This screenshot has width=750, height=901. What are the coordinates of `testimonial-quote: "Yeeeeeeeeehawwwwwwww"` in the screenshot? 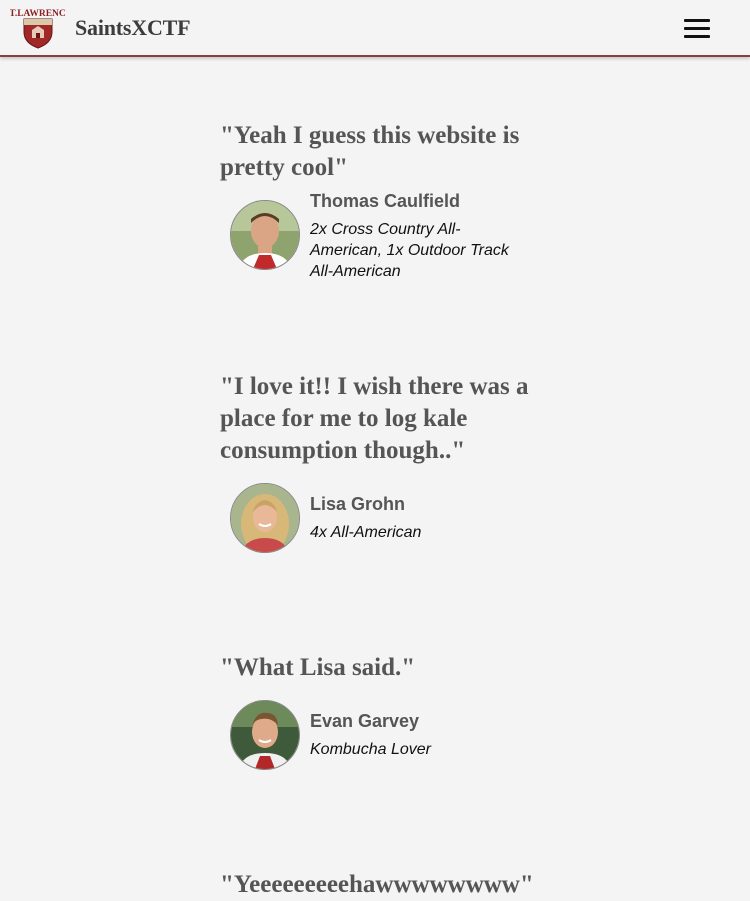 It's located at (377, 884).